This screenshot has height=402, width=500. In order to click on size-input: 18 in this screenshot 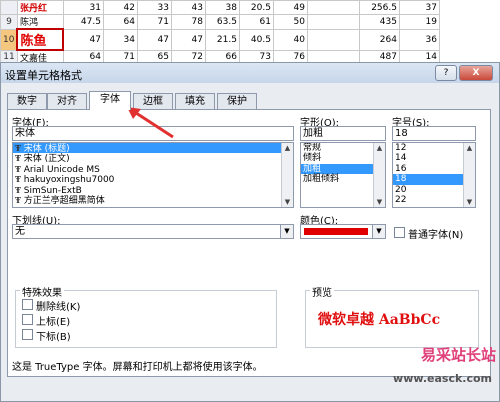, I will do `click(434, 133)`.